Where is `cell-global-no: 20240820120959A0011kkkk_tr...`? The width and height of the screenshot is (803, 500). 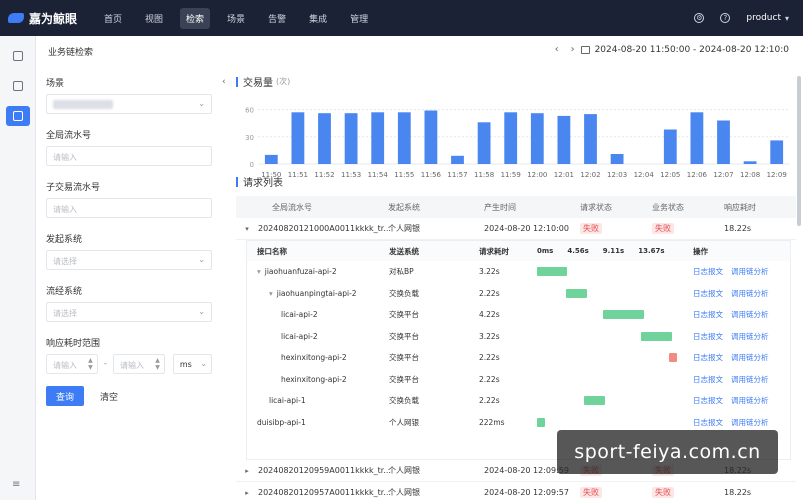
cell-global-no: 20240820120959A0011kkkk_tr... is located at coordinates (324, 470).